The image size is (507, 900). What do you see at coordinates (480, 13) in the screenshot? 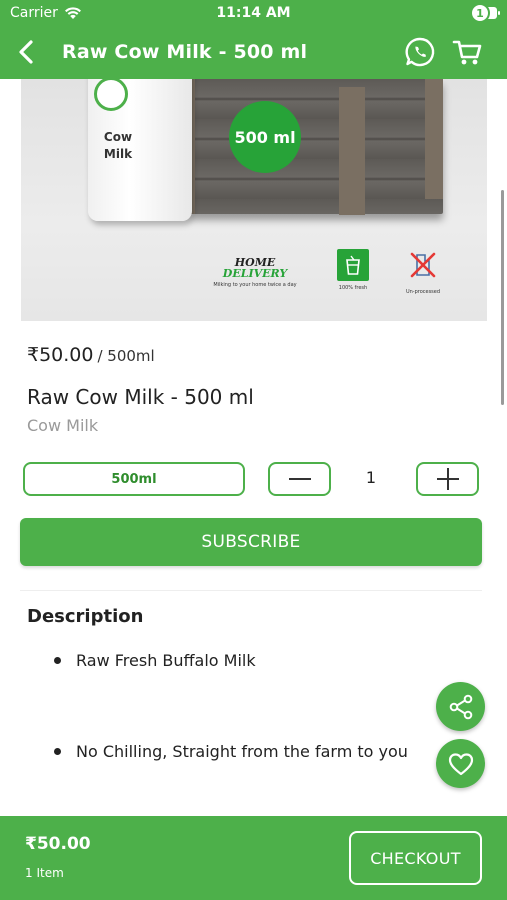
I see `cart-count-badge: 1` at bounding box center [480, 13].